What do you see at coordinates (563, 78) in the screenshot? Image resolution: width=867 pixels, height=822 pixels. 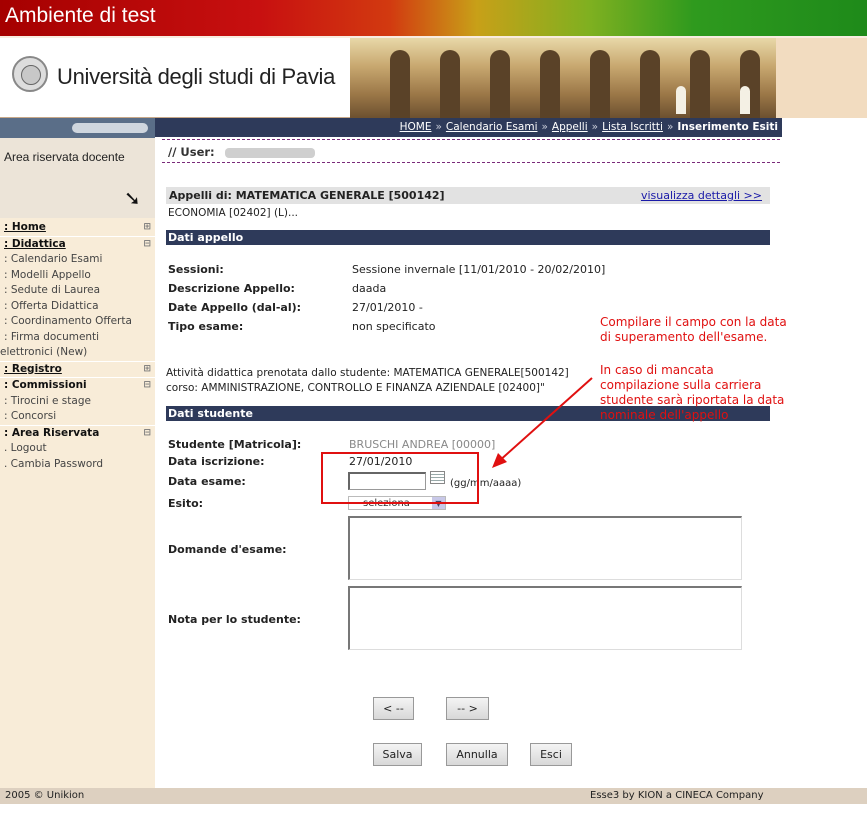 I see `courtyard-photo` at bounding box center [563, 78].